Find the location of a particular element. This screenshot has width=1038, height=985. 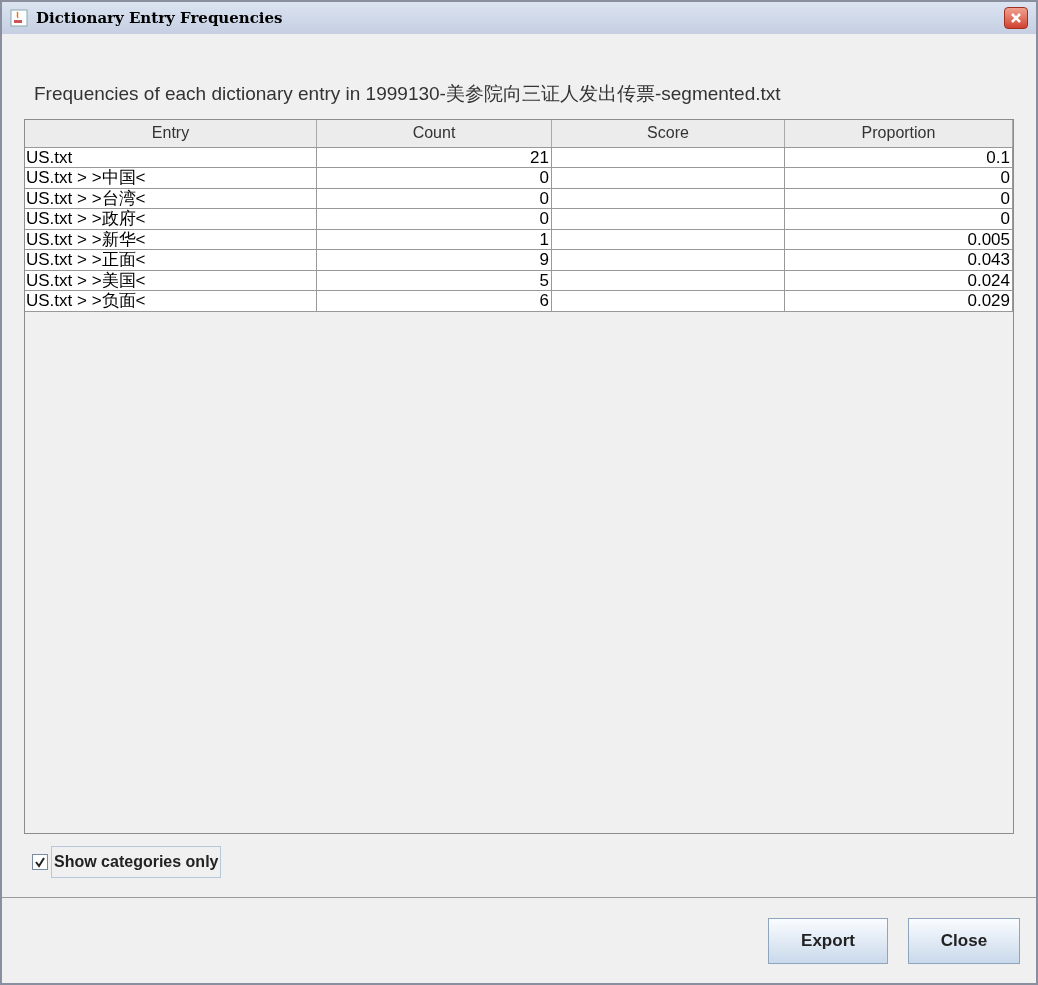

table-cell: 6 is located at coordinates (434, 301).